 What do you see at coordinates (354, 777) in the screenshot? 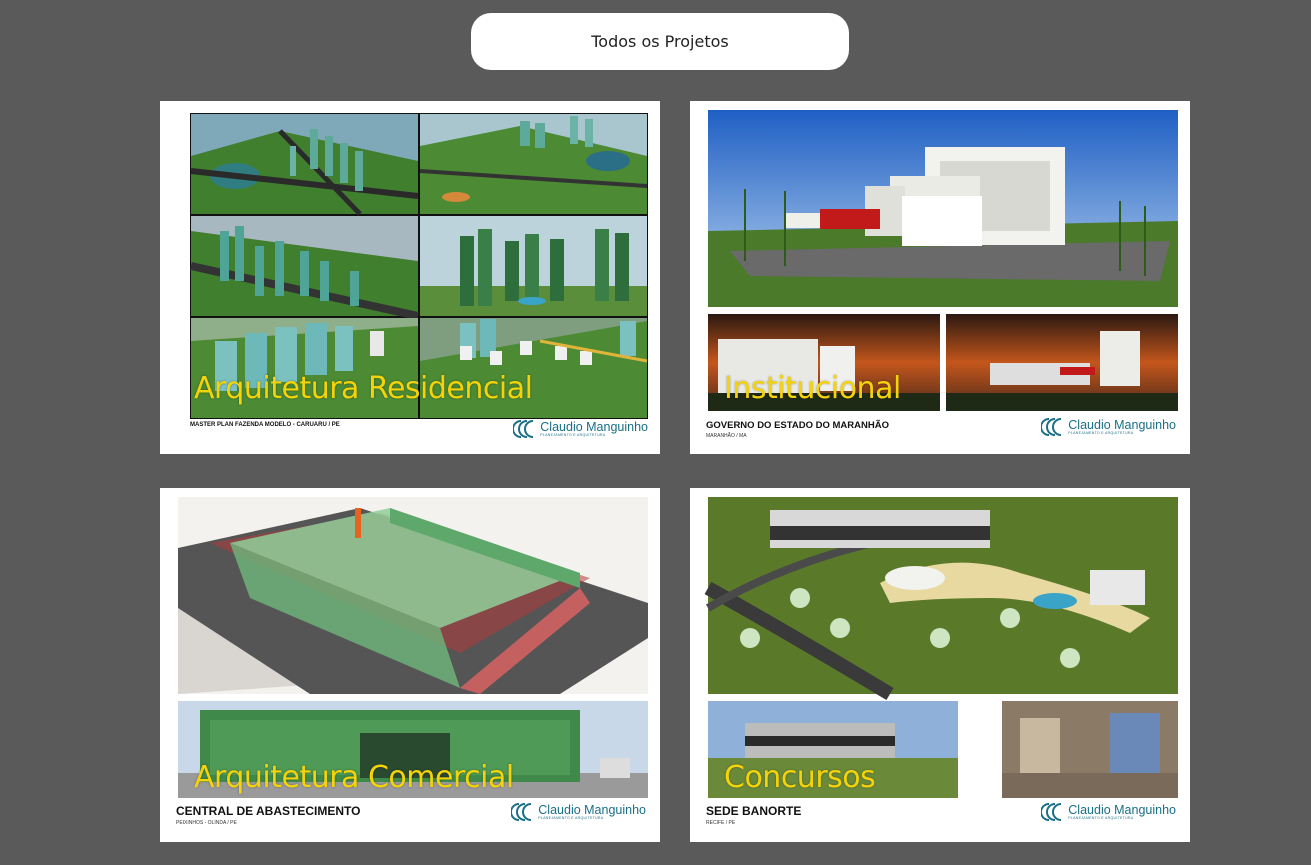
I see `project-title: Arquitetura Comercial` at bounding box center [354, 777].